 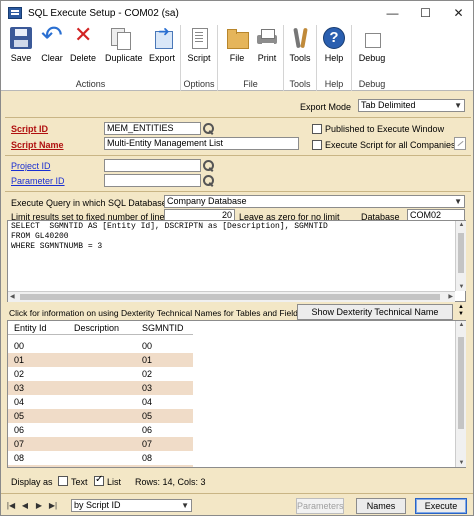 I want to click on parameter-id-link: Parameter ID, so click(x=38, y=181).